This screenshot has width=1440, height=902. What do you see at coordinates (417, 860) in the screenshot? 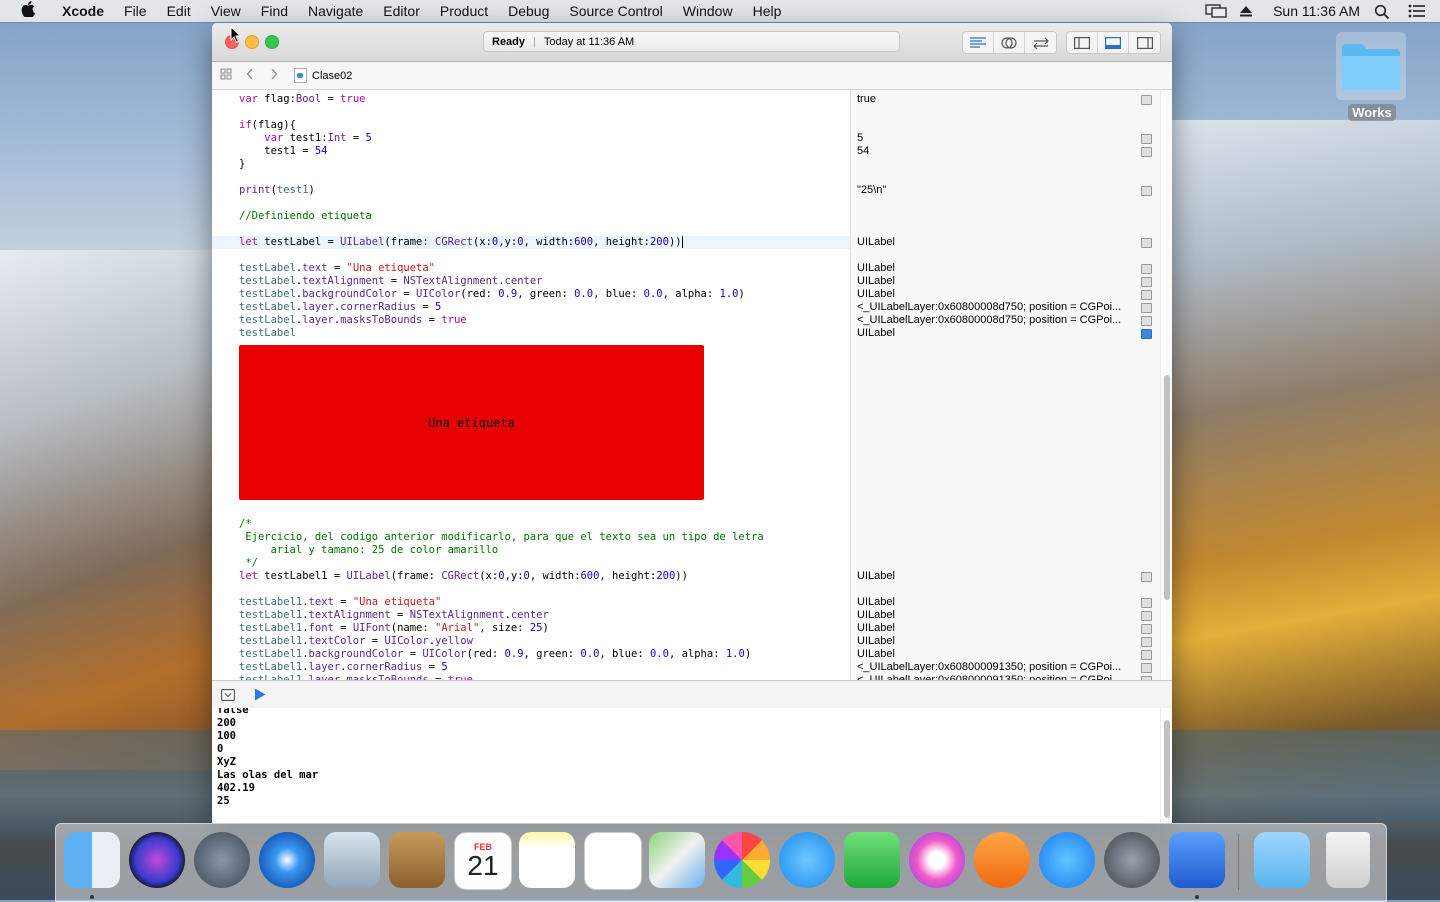
I see `contacts-icon` at bounding box center [417, 860].